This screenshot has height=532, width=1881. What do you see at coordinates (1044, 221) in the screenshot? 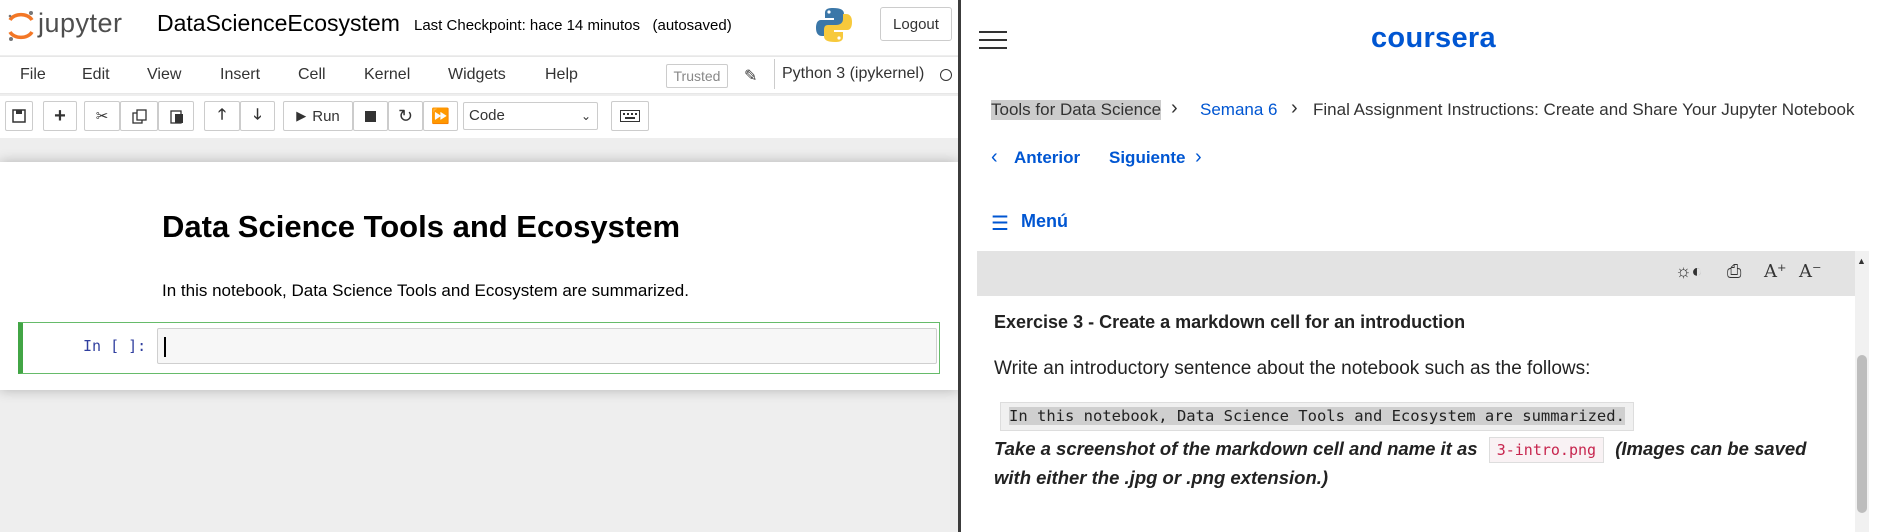
I see `menu-label: Menú` at bounding box center [1044, 221].